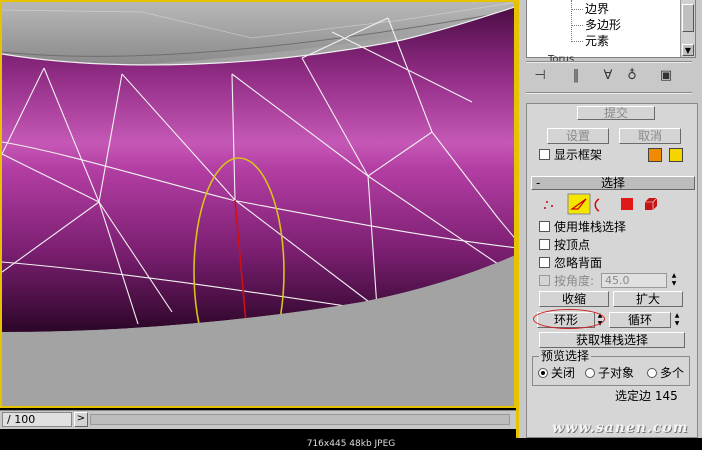  I want to click on pin-stack-icon: ⊣, so click(540, 76).